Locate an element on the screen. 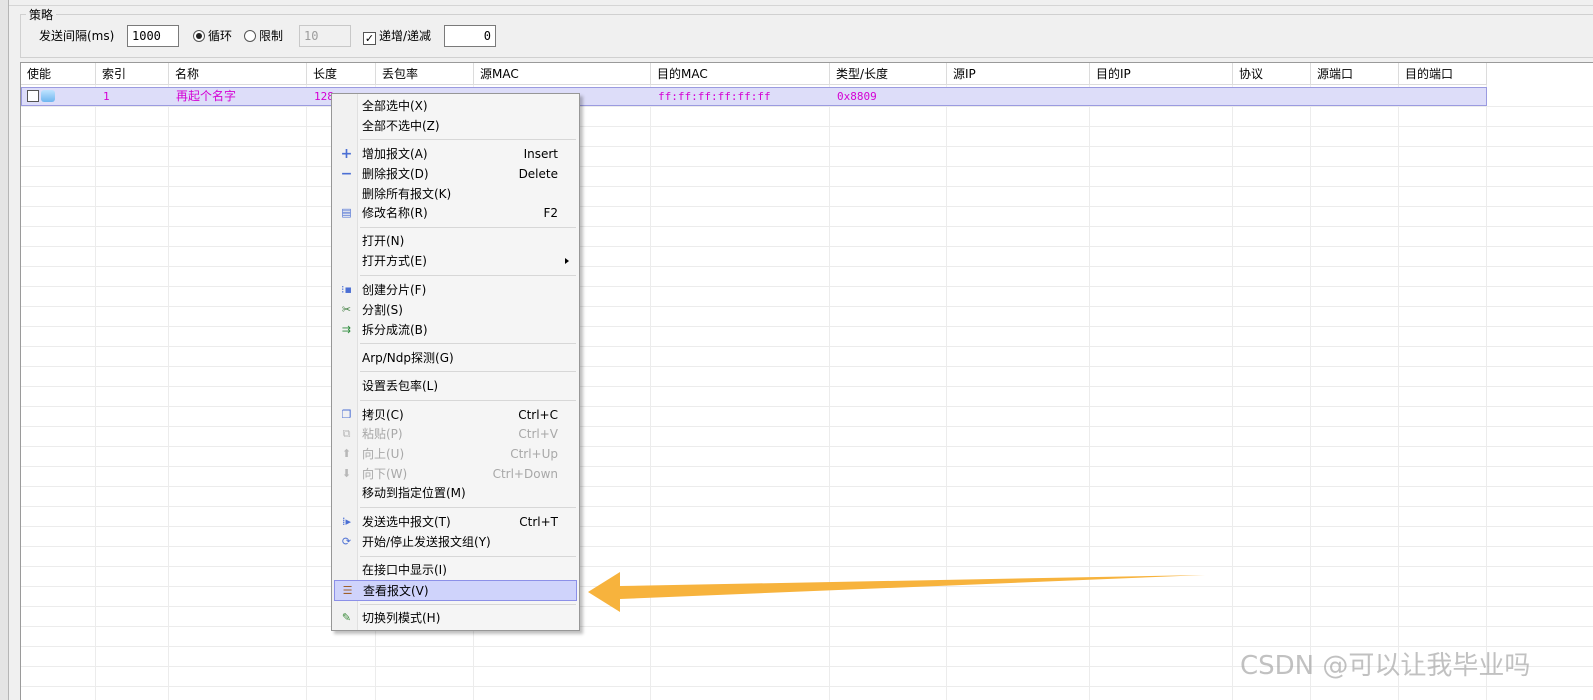 The image size is (1593, 700). annotation-arrow is located at coordinates (896, 592).